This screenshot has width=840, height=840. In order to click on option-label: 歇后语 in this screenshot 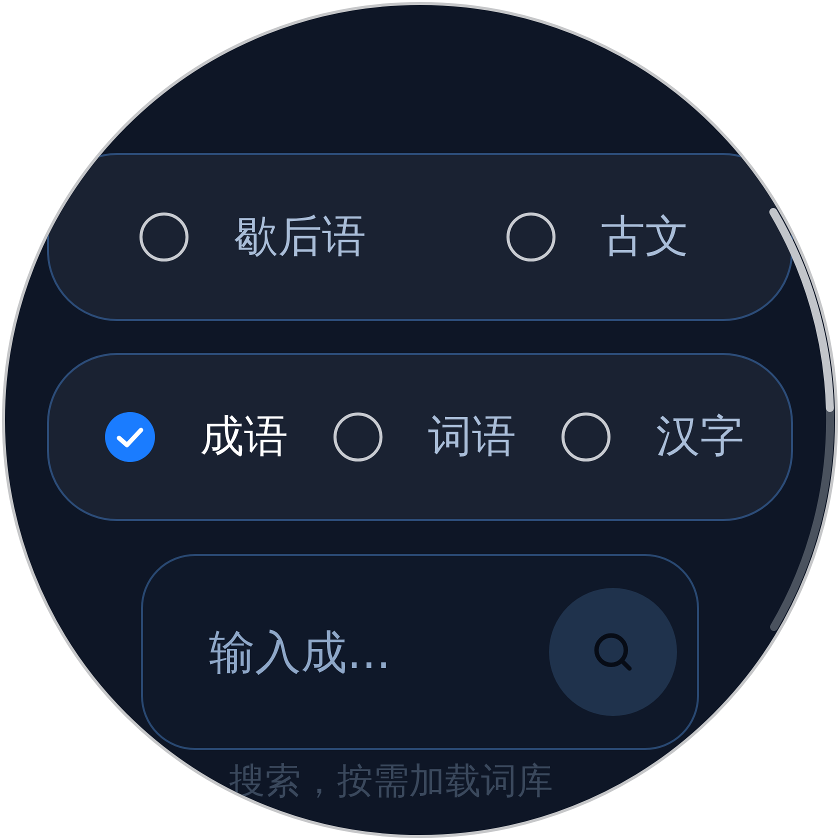, I will do `click(300, 237)`.